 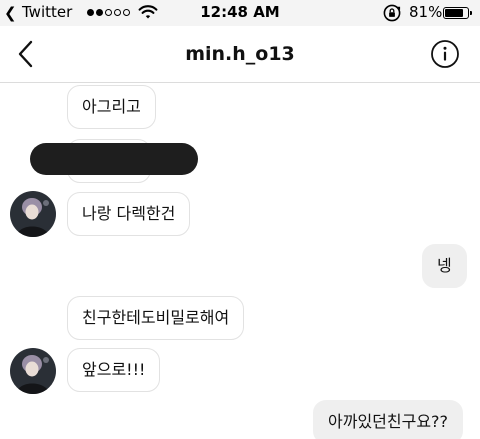 What do you see at coordinates (457, 13) in the screenshot?
I see `battery-icon` at bounding box center [457, 13].